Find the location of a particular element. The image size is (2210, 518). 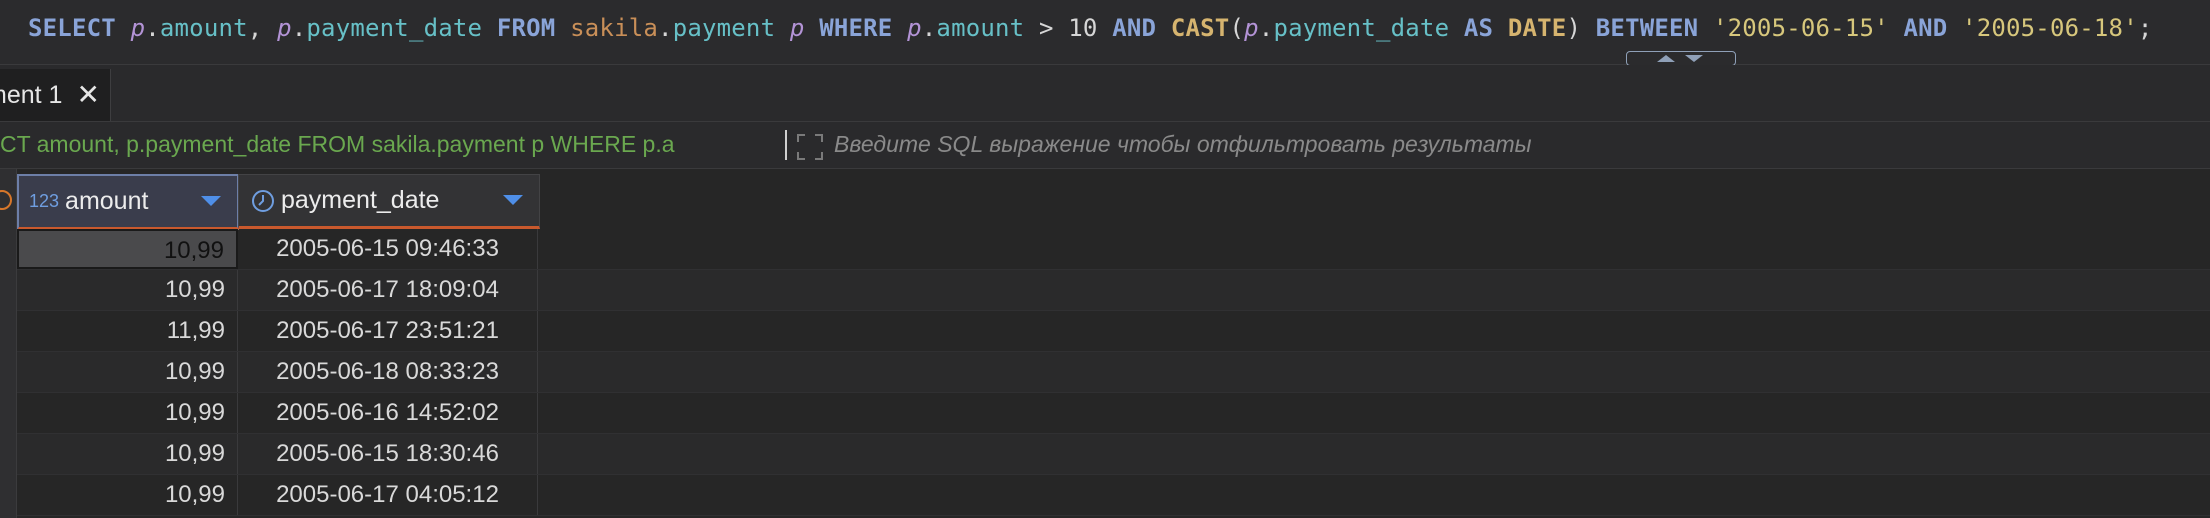

sql-token: WHERE is located at coordinates (856, 28).